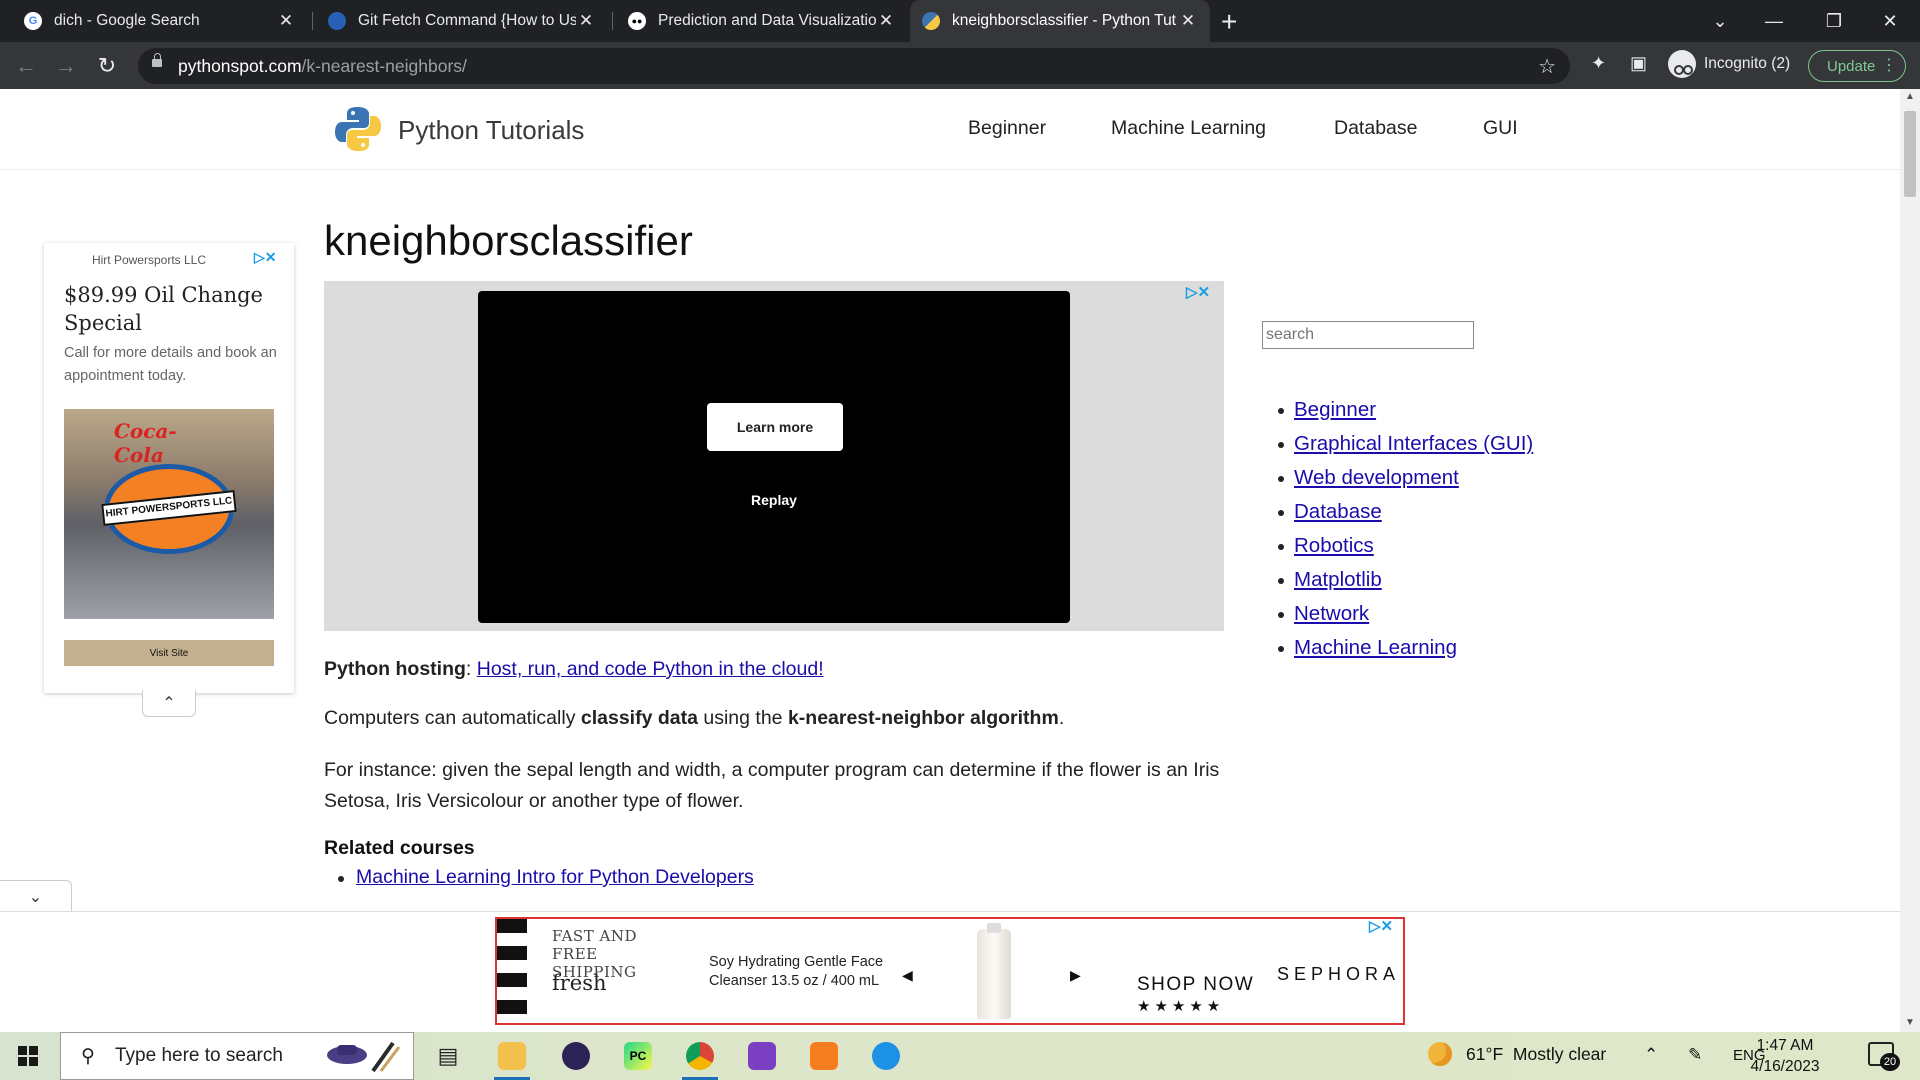 This screenshot has width=1920, height=1080. I want to click on menu-icon: ⋮, so click(1889, 65).